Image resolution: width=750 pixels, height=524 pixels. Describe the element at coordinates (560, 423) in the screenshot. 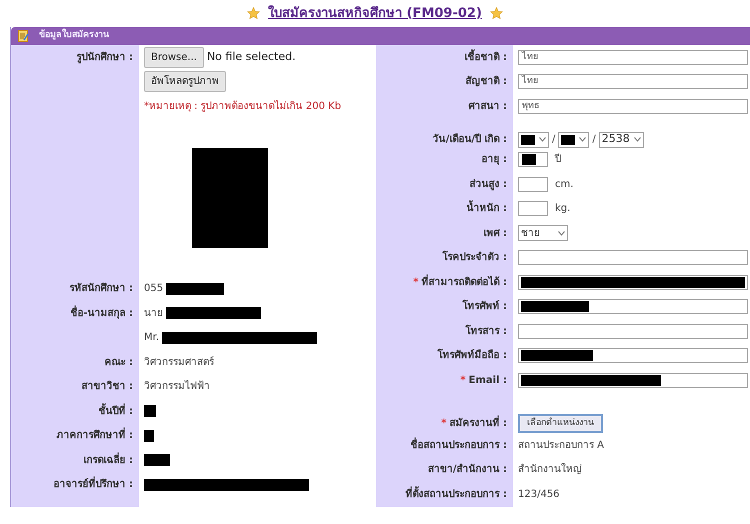

I see `select-position-button: เลือกตำแหน่งงาน` at that location.